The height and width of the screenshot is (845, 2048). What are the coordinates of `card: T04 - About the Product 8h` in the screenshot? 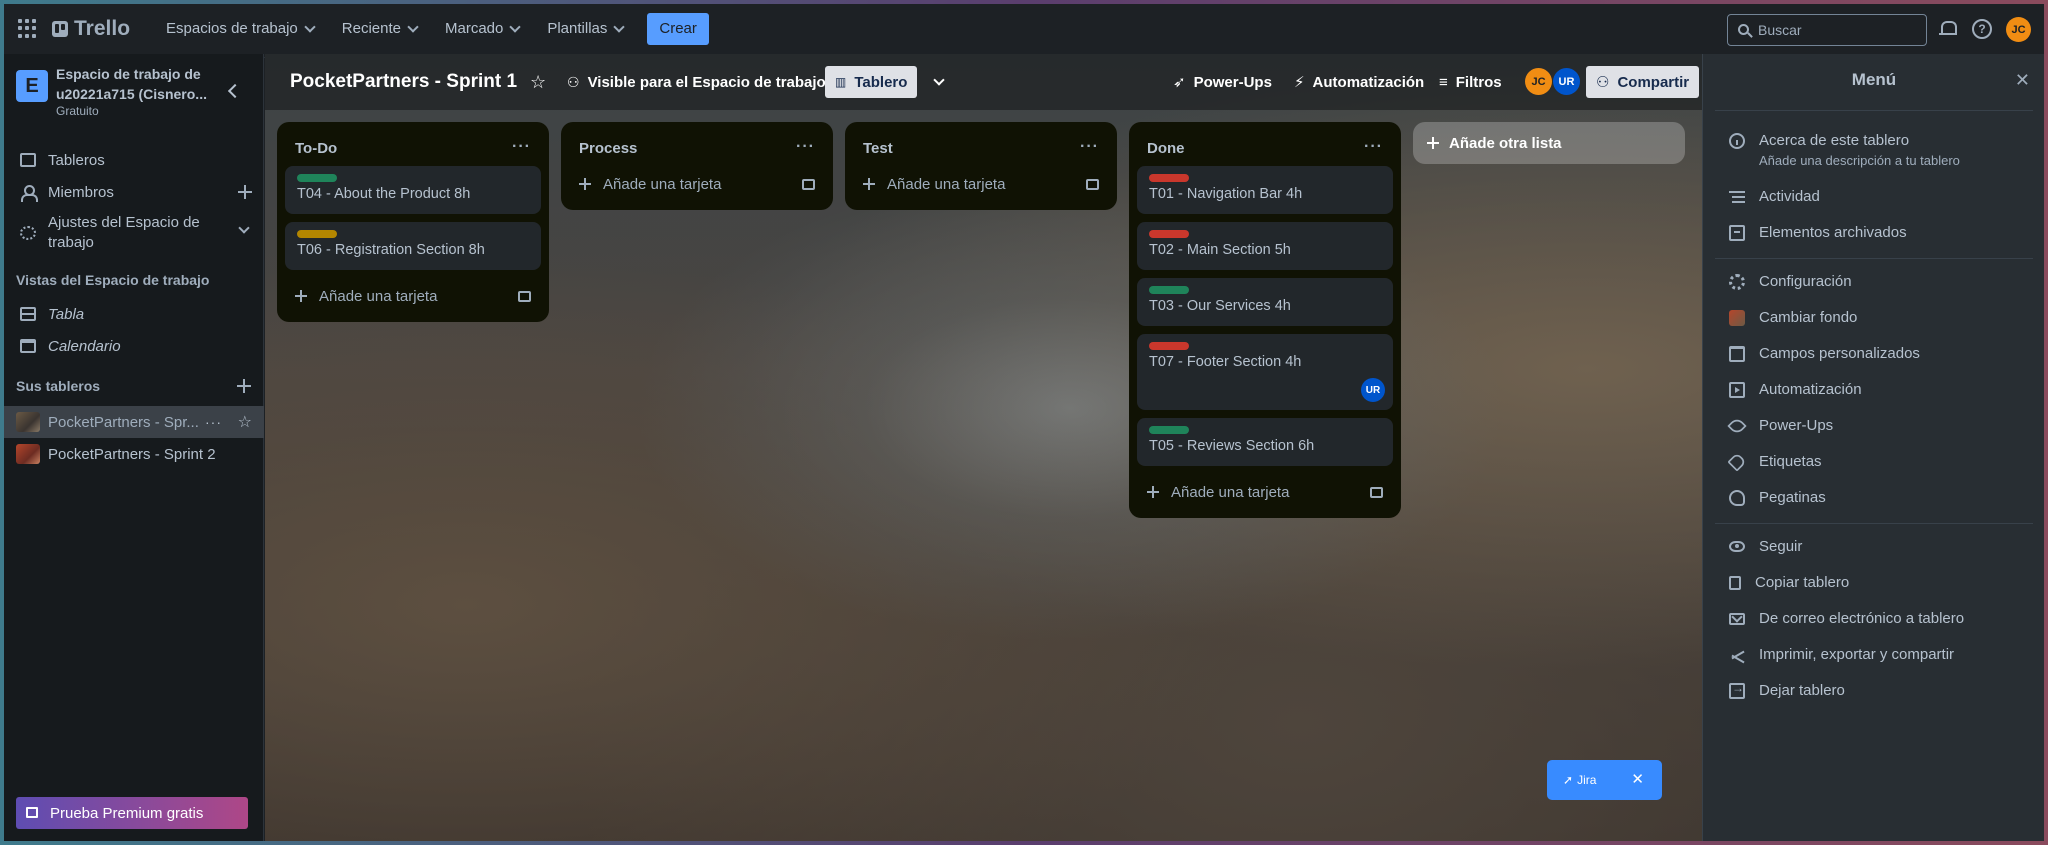 It's located at (413, 190).